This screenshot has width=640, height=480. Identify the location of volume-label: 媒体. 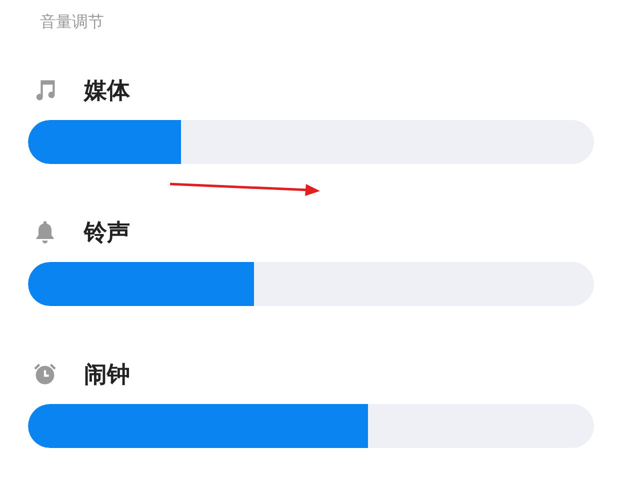
(107, 91).